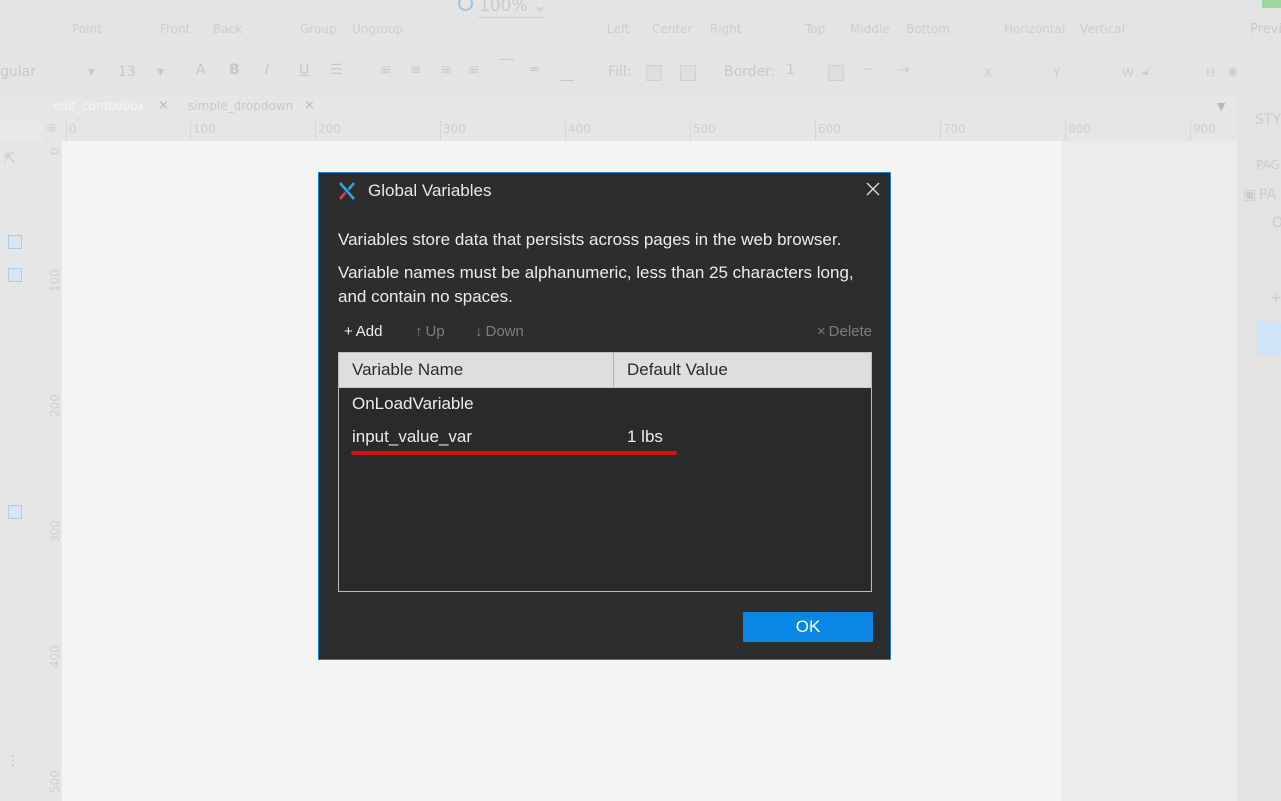 Image resolution: width=1281 pixels, height=801 pixels. I want to click on delete-label: Delete, so click(850, 331).